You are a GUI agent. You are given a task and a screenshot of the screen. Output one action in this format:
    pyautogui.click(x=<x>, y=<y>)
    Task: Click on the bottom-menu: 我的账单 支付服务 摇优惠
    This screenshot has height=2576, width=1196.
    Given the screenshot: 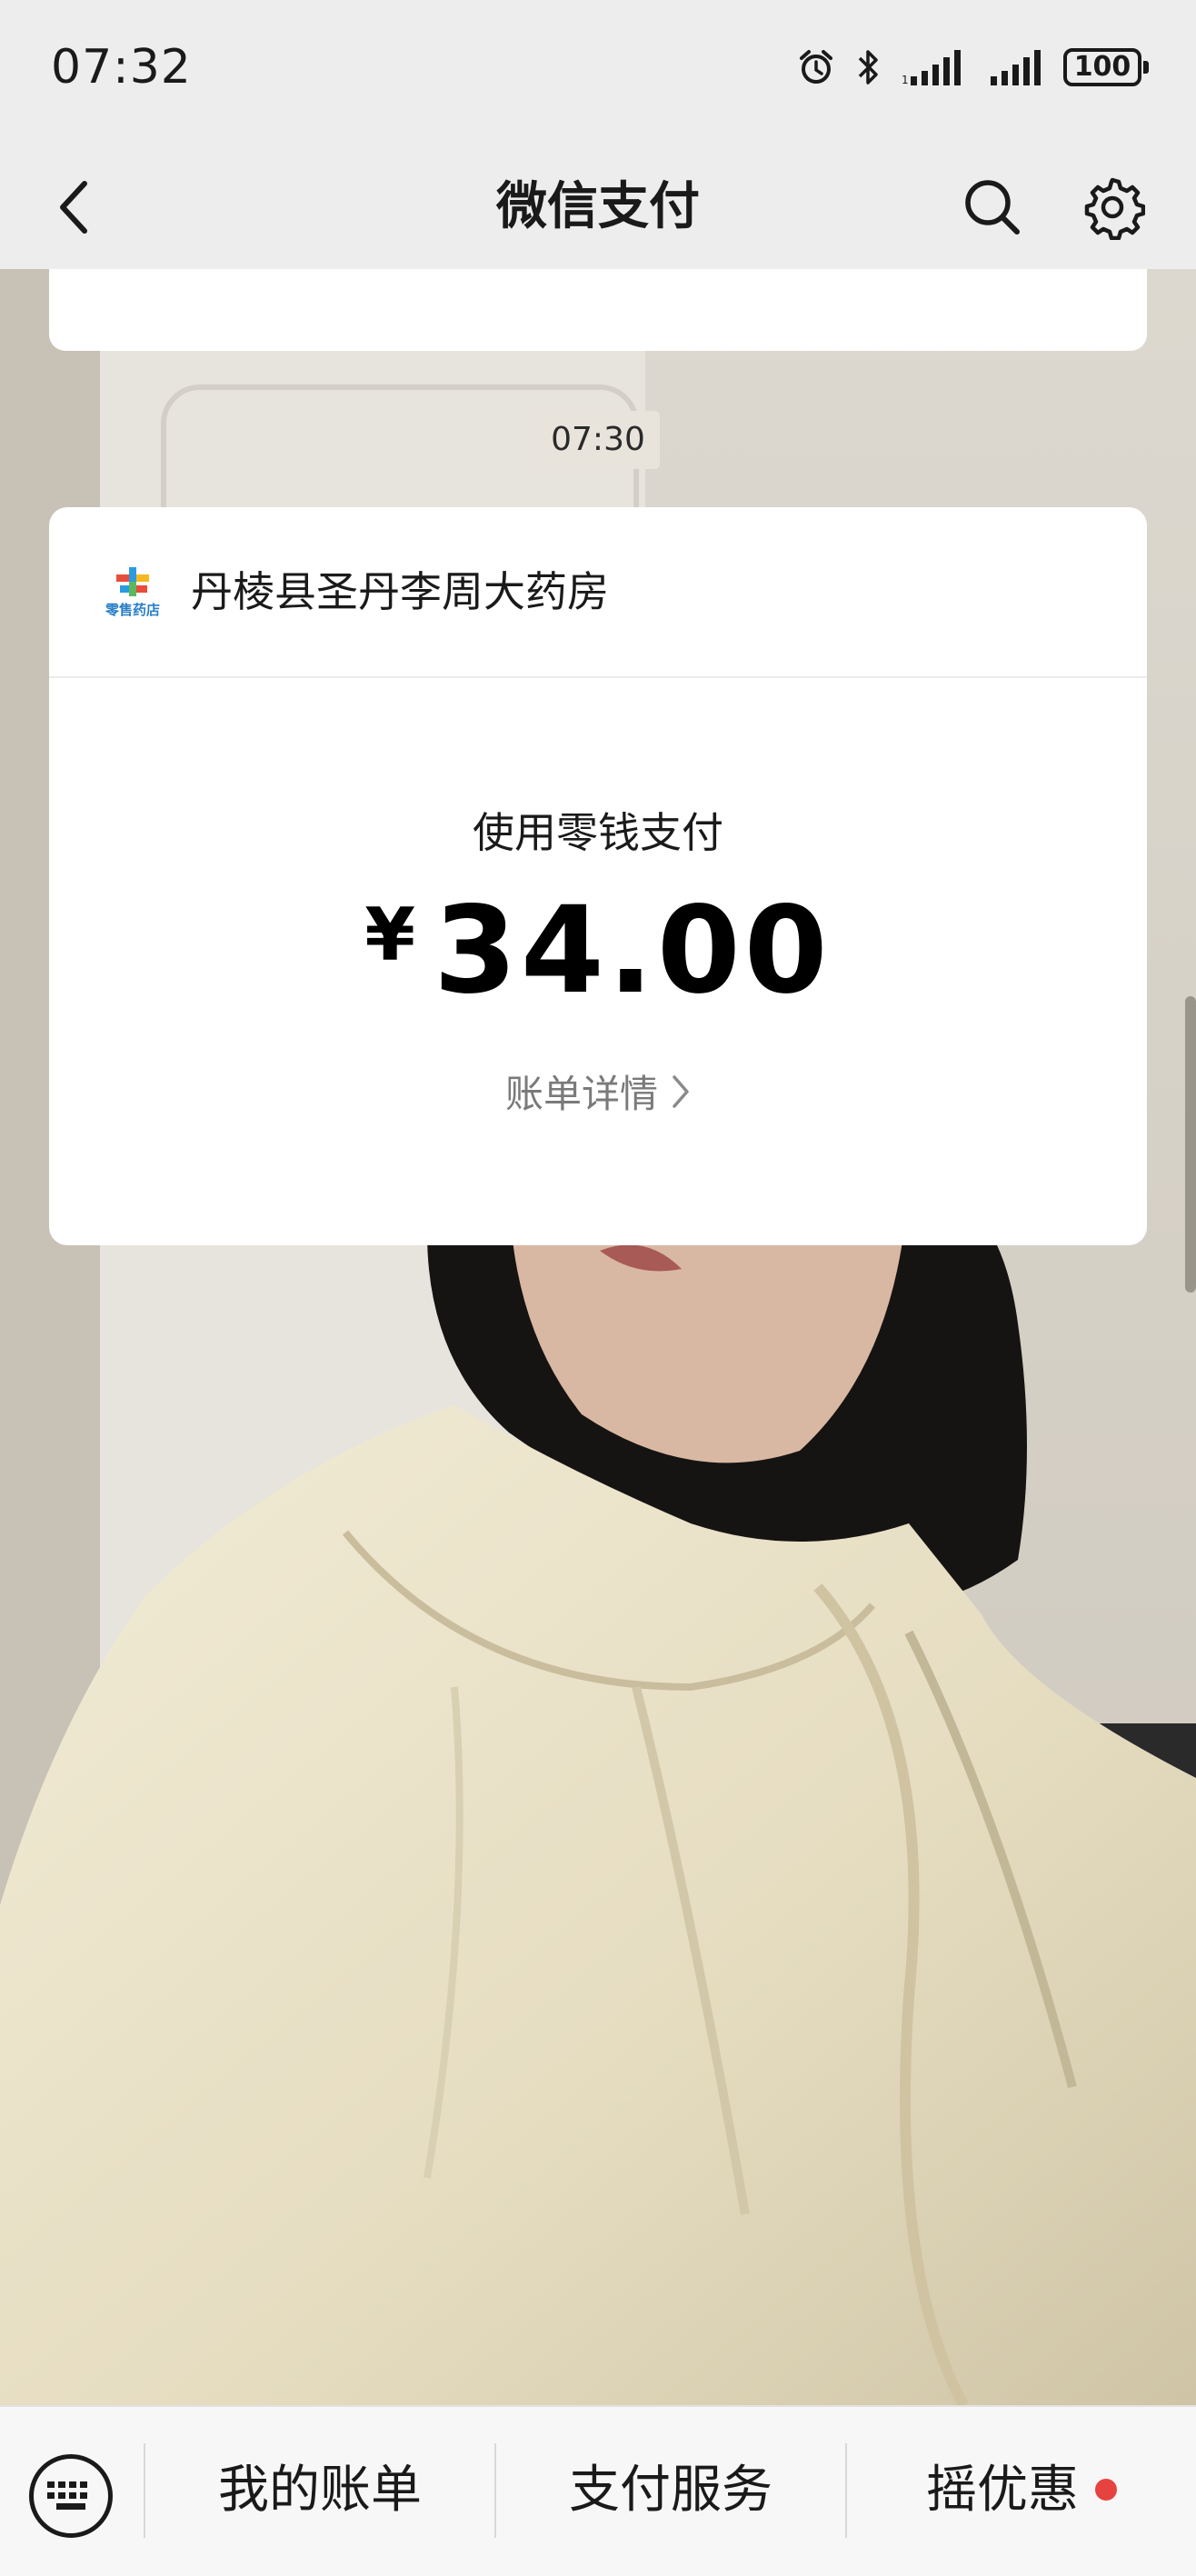 What is the action you would take?
    pyautogui.click(x=598, y=2490)
    